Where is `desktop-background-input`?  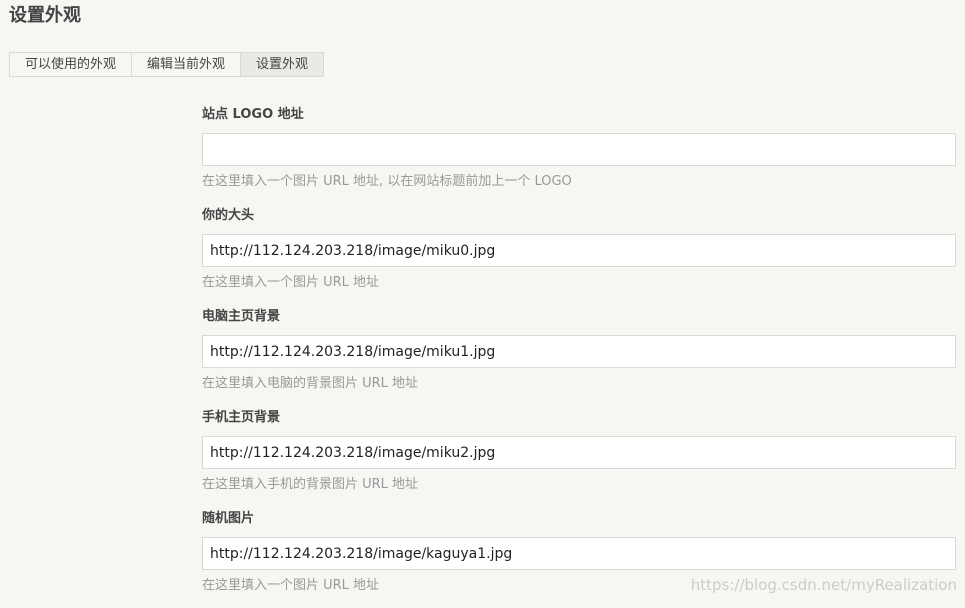 desktop-background-input is located at coordinates (579, 351).